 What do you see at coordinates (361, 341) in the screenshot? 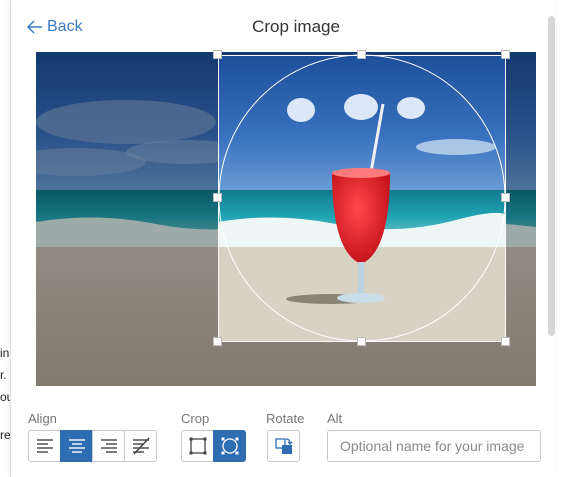
I see `crop-handle-bottom` at bounding box center [361, 341].